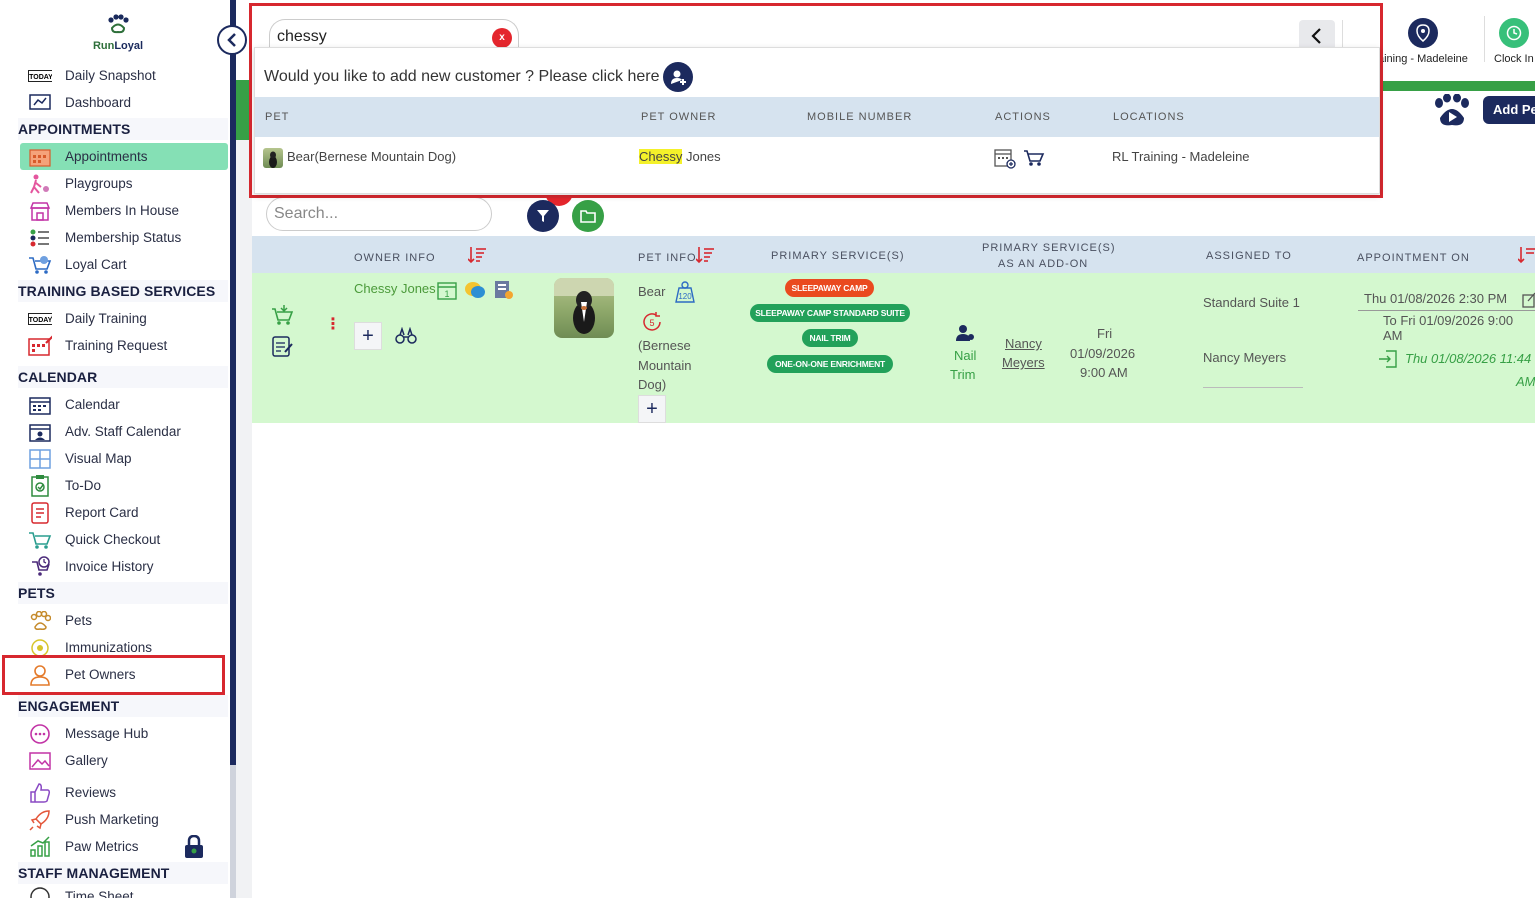 This screenshot has width=1535, height=898. Describe the element at coordinates (40, 265) in the screenshot. I see `loyal-cart-icon` at that location.